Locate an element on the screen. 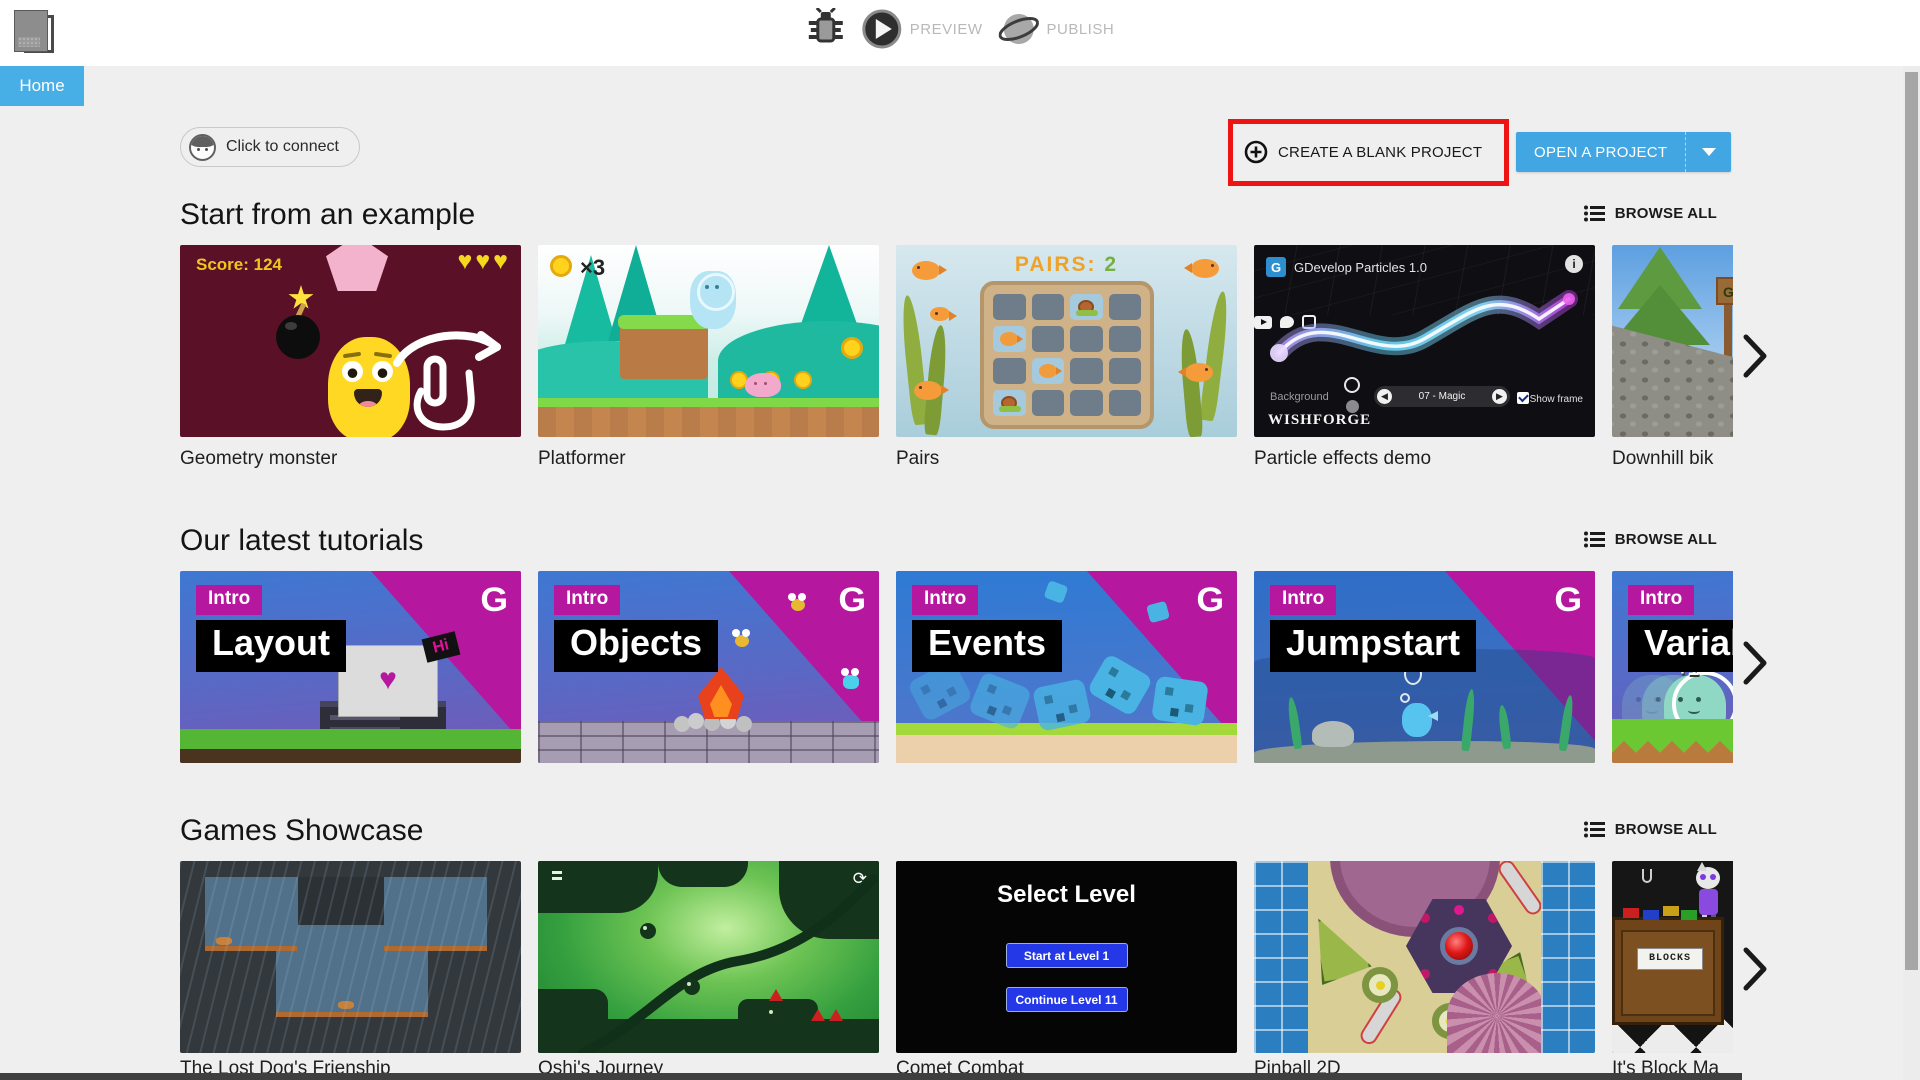 Image resolution: width=1920 pixels, height=1080 pixels. toolbar-center: PREVIEW PUBLISH is located at coordinates (960, 29).